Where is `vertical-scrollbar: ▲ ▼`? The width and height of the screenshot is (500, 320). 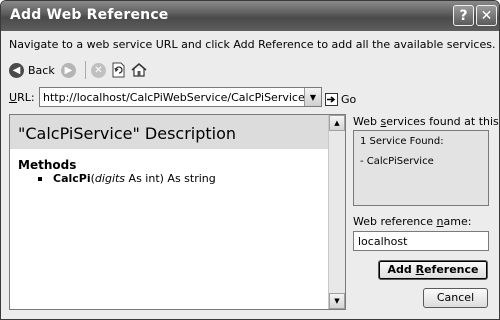 vertical-scrollbar: ▲ ▼ is located at coordinates (336, 212).